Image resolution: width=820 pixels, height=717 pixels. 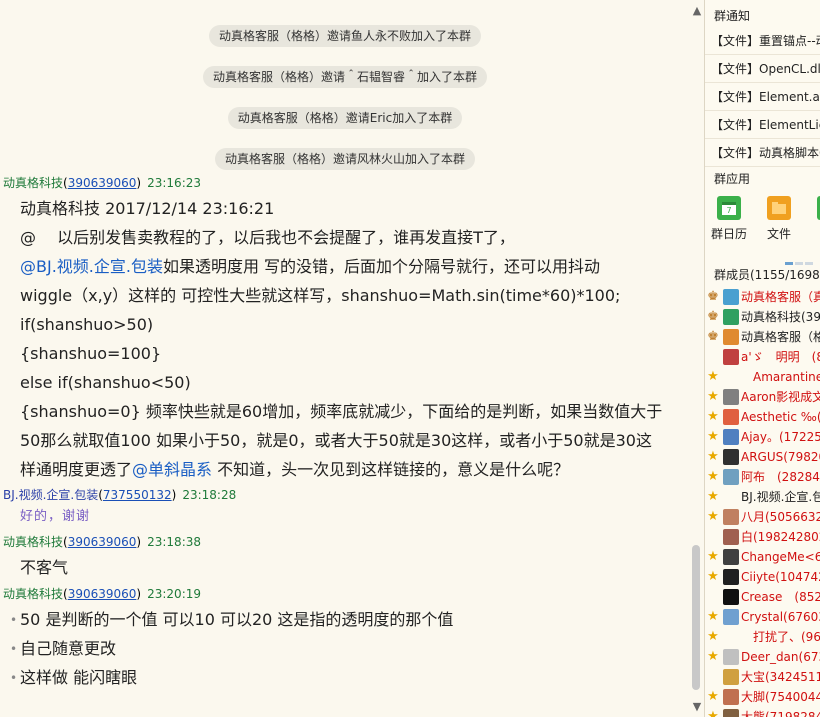 I want to click on member-name: Ciiyte(10474280, so click(x=780, y=577).